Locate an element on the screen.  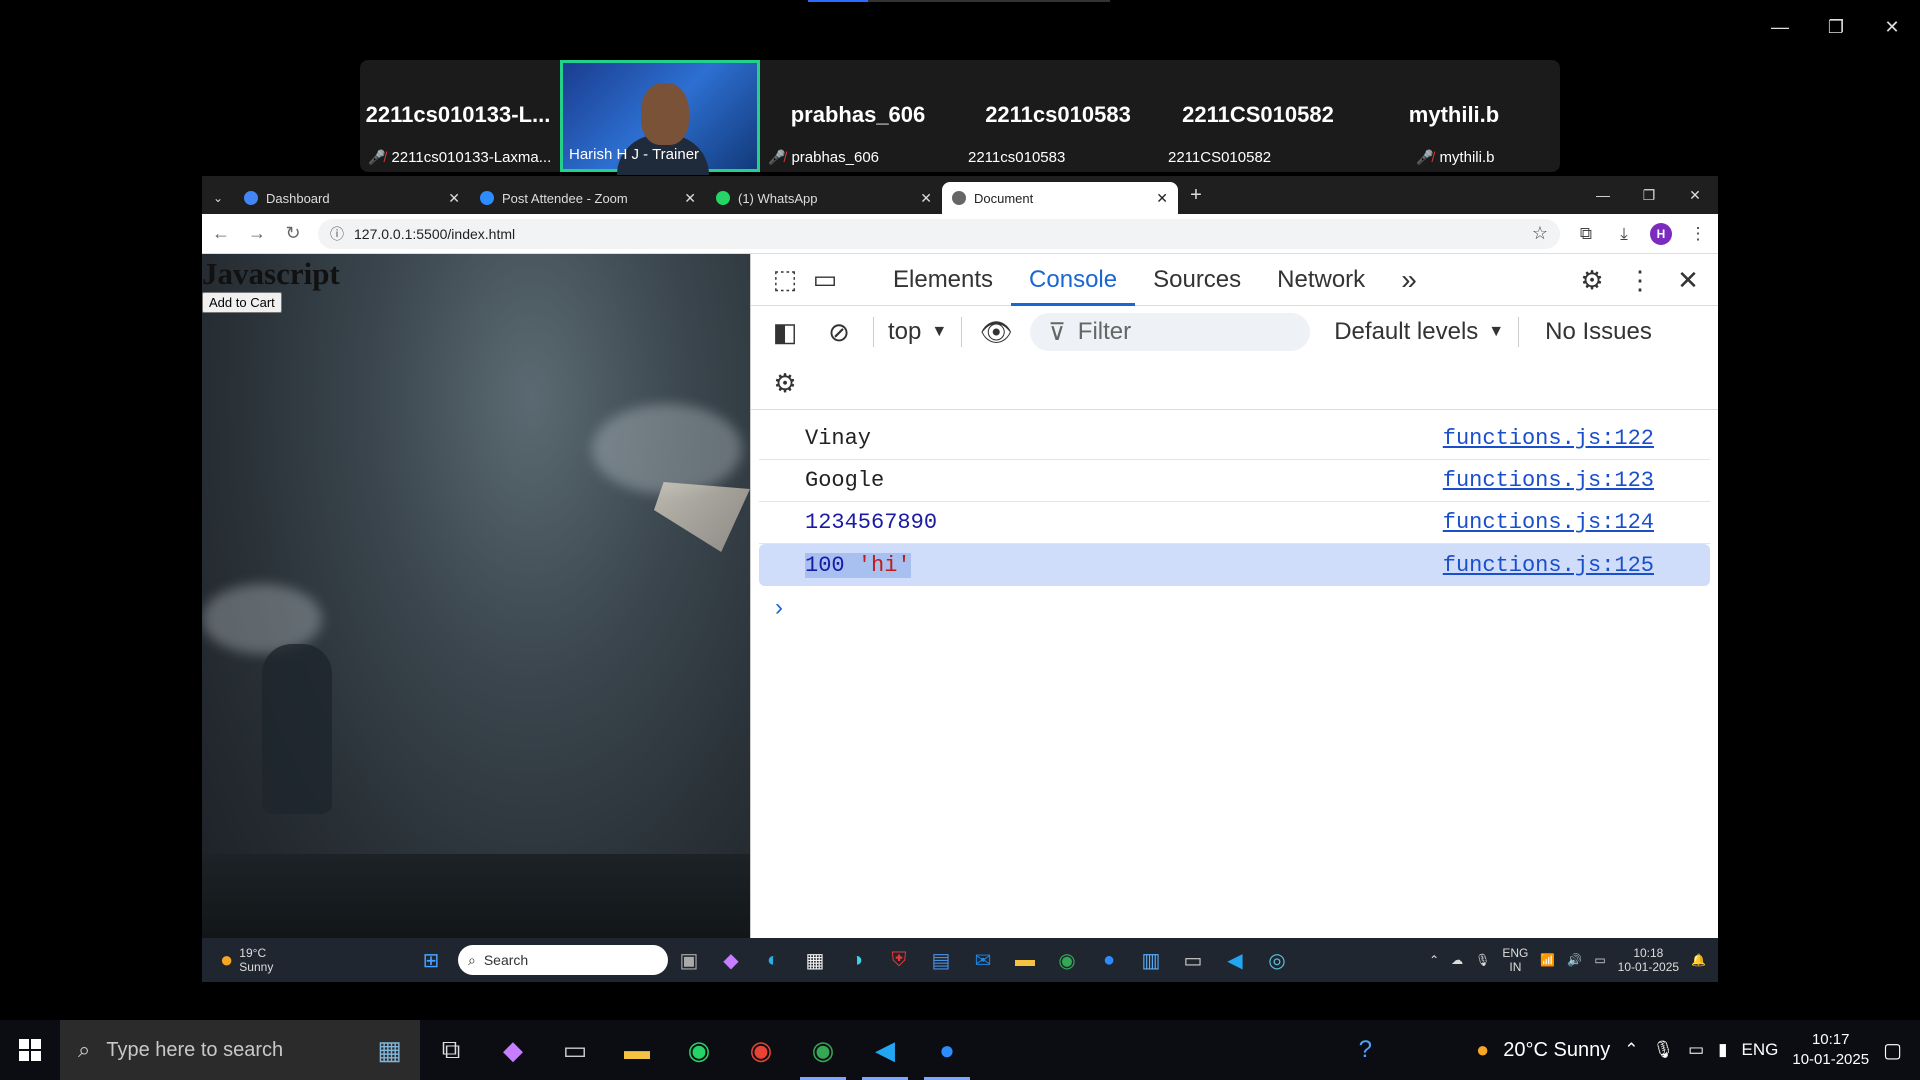
battery-icon: ▮ is located at coordinates (1722, 1050).